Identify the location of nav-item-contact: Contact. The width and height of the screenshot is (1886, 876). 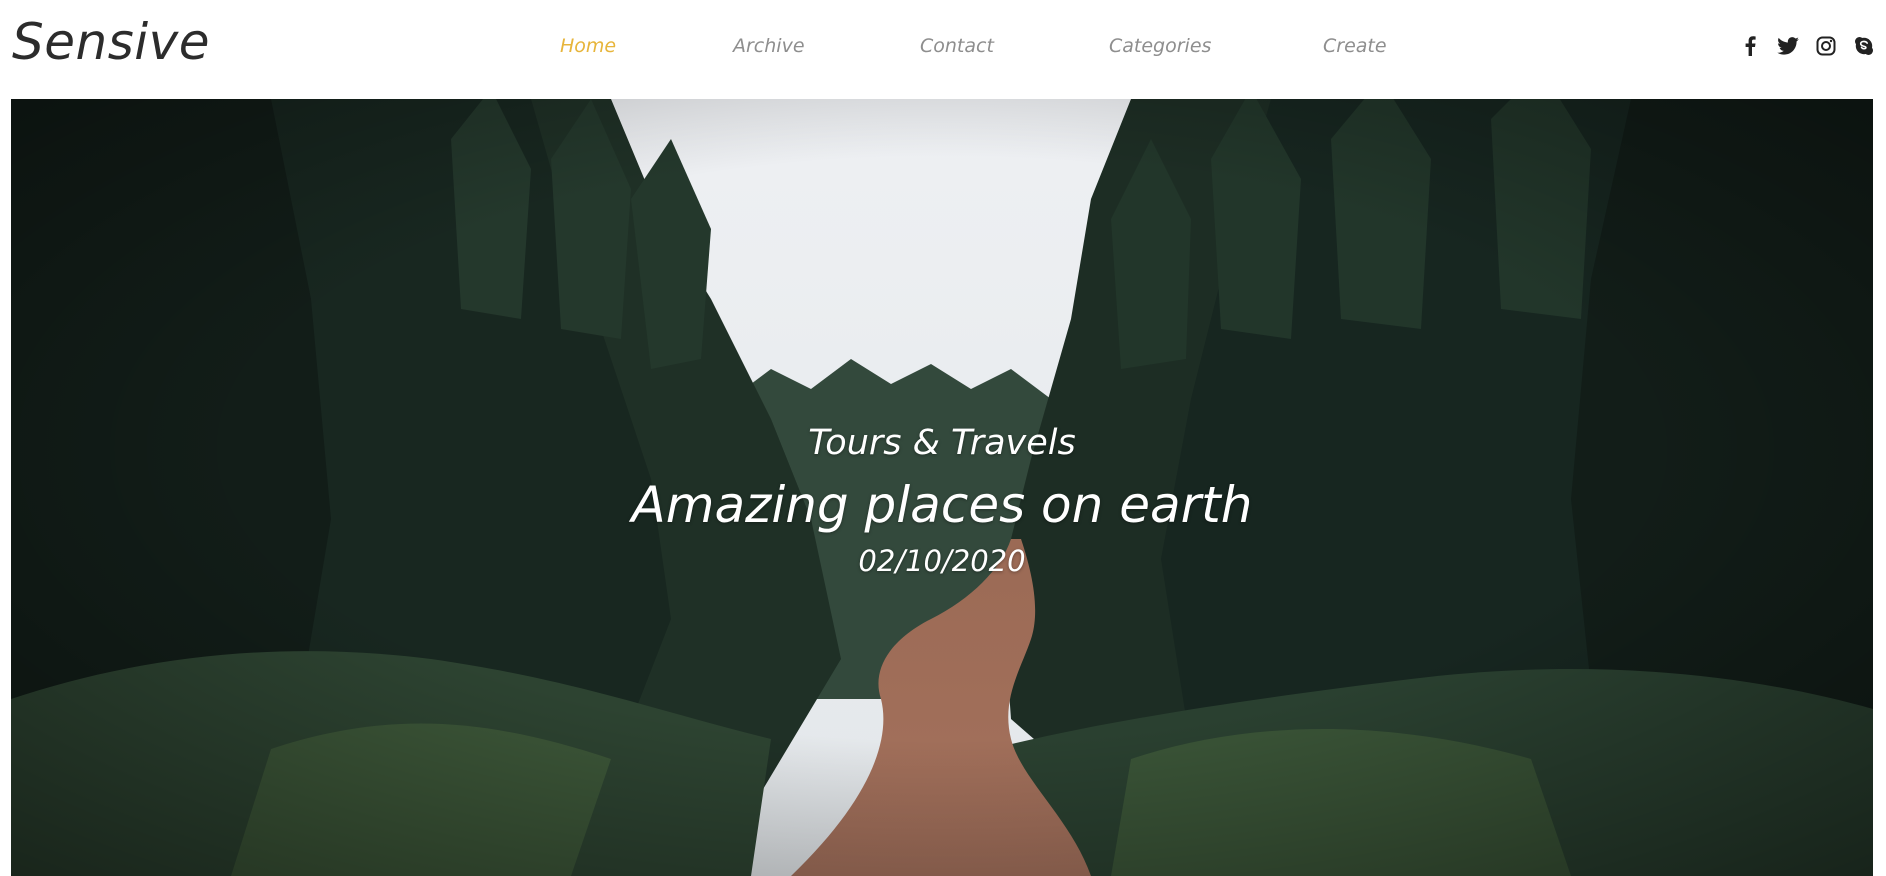
(957, 46).